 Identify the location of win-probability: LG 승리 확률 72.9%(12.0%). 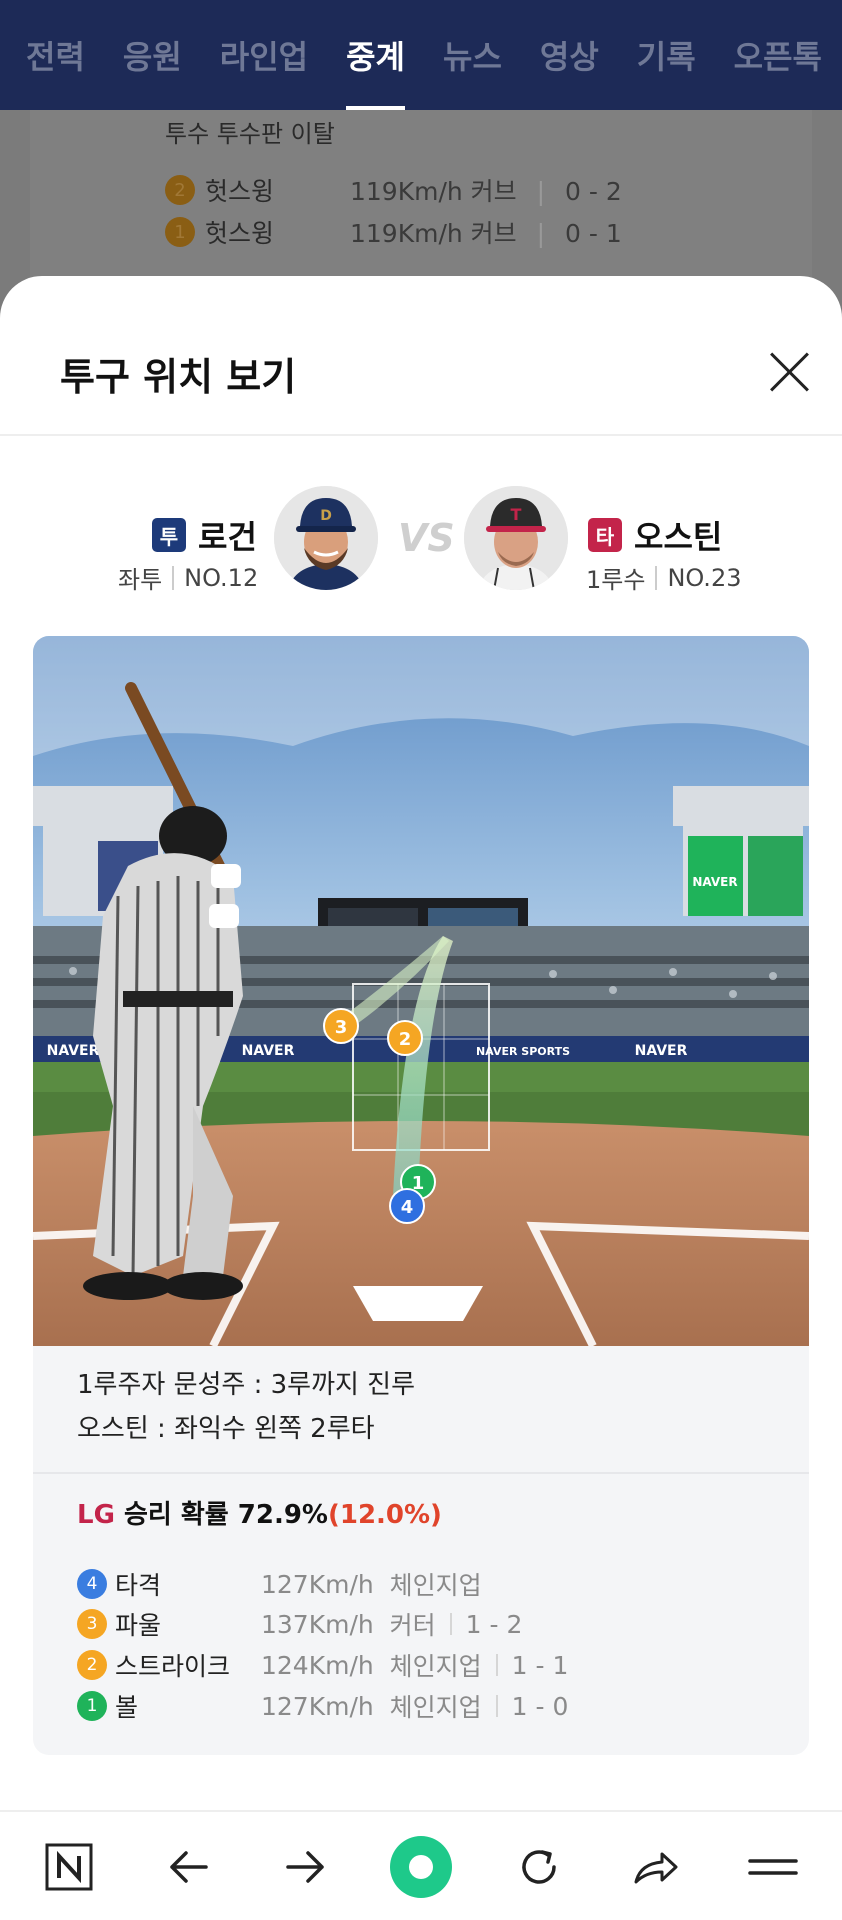
(259, 1512).